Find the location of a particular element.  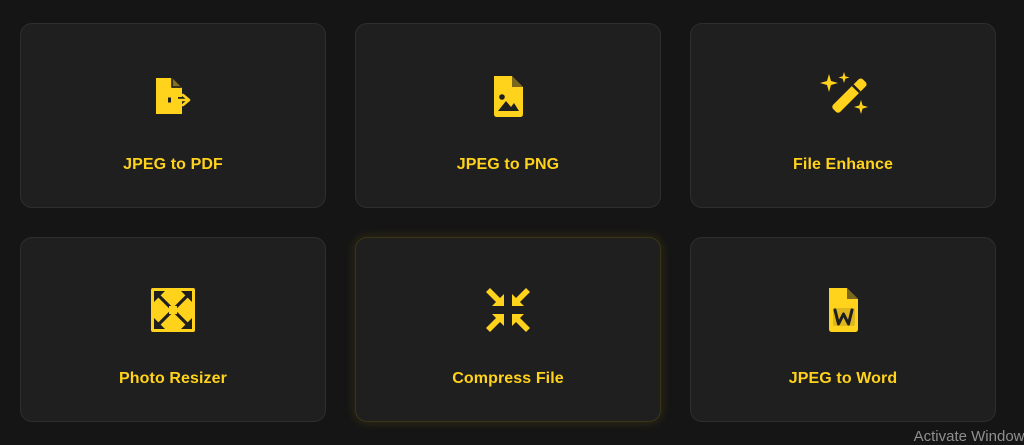

tool-label: Compress File is located at coordinates (508, 378).